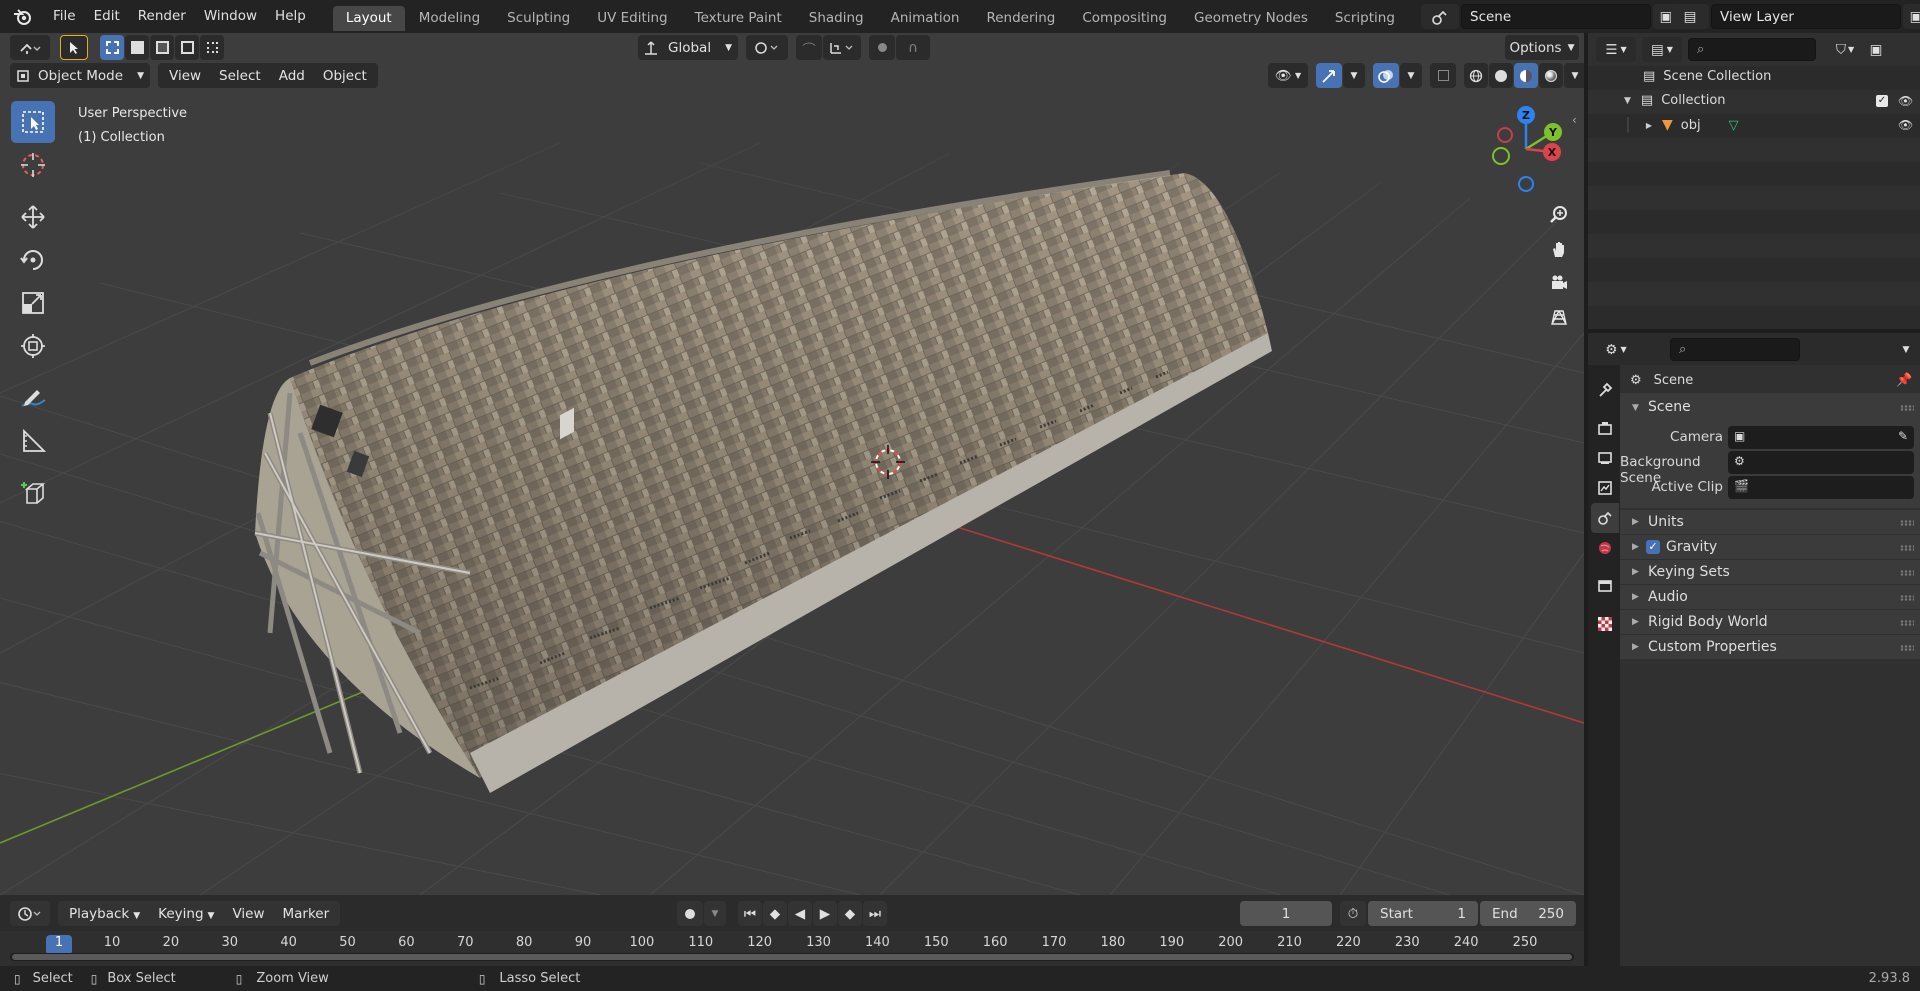  Describe the element at coordinates (1821, 462) in the screenshot. I see `background-scene-field: ⚙` at that location.